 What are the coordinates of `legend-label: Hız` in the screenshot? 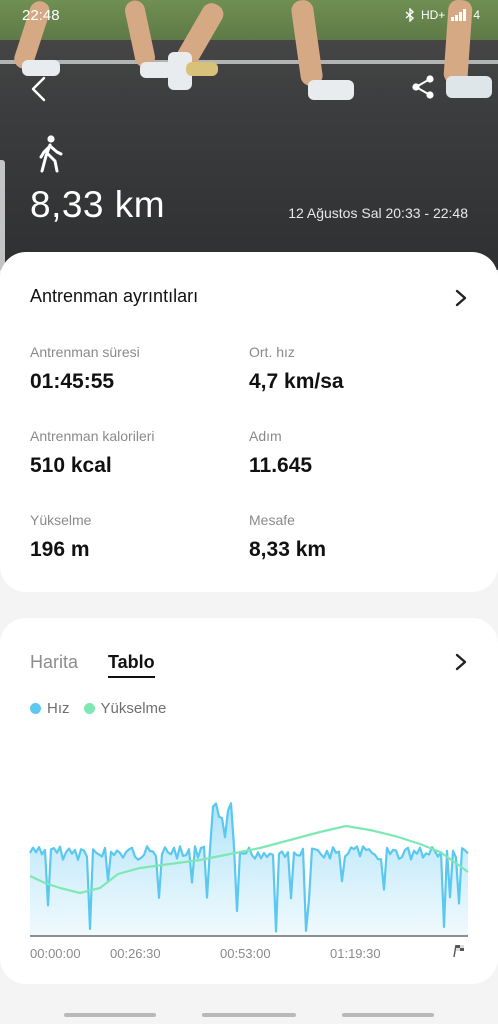 It's located at (58, 708).